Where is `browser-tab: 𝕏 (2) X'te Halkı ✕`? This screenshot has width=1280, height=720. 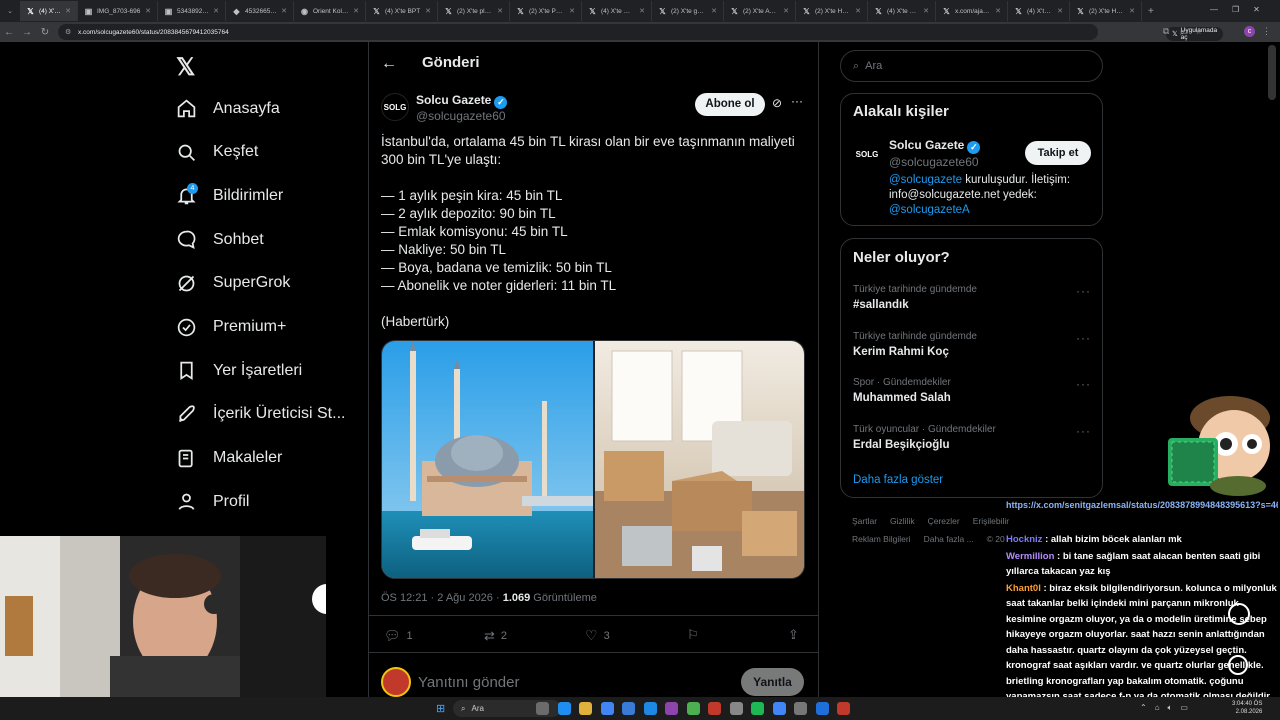
browser-tab: 𝕏 (2) X'te Halkı ✕ is located at coordinates (1106, 11).